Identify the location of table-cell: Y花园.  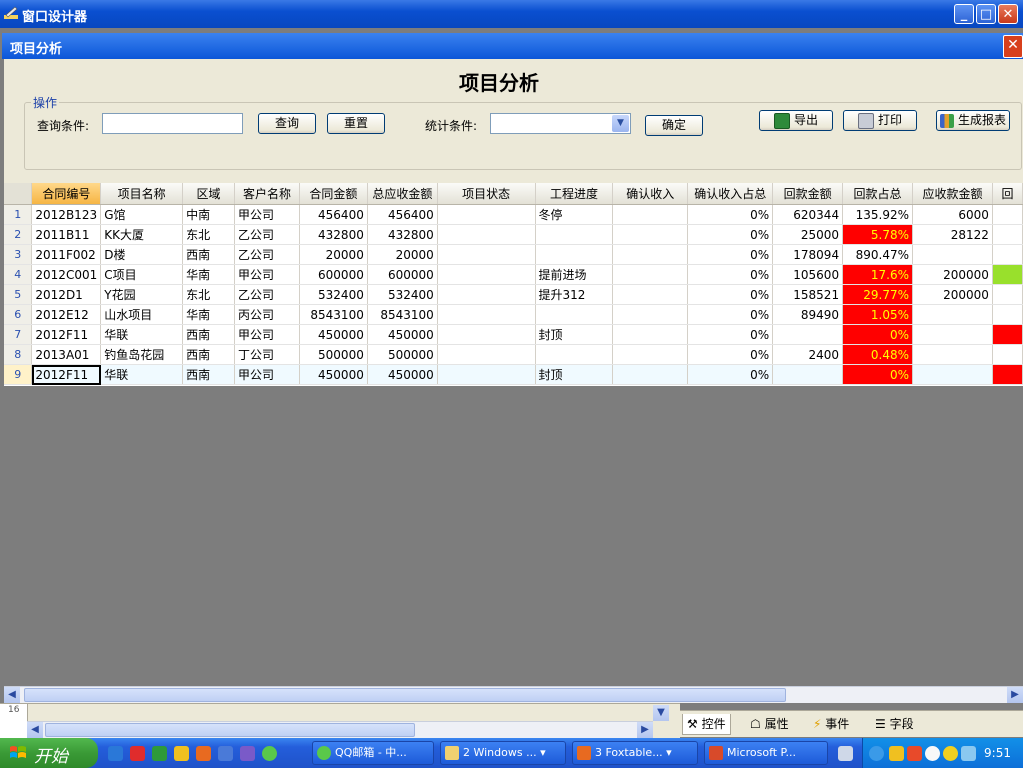
(142, 294).